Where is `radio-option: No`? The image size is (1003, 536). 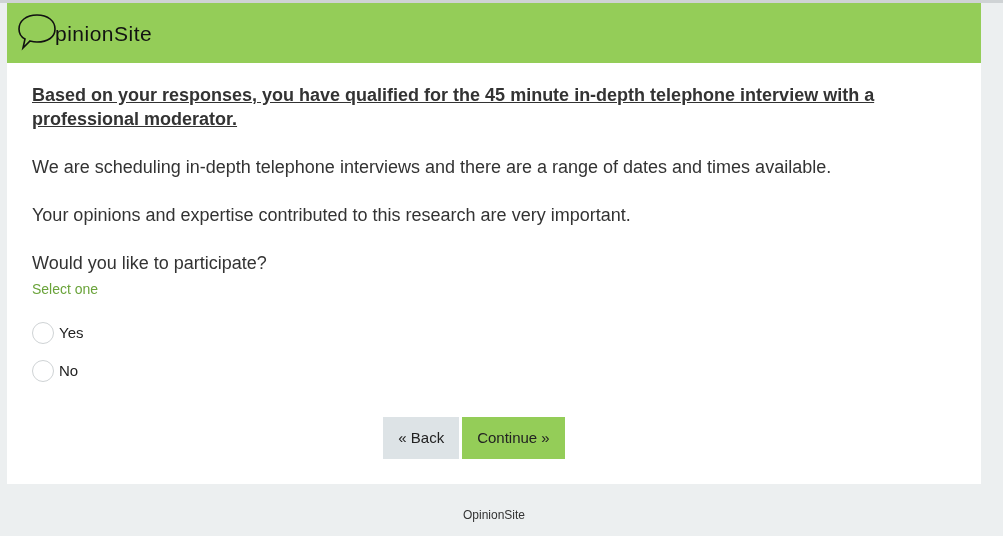
radio-option: No is located at coordinates (55, 370).